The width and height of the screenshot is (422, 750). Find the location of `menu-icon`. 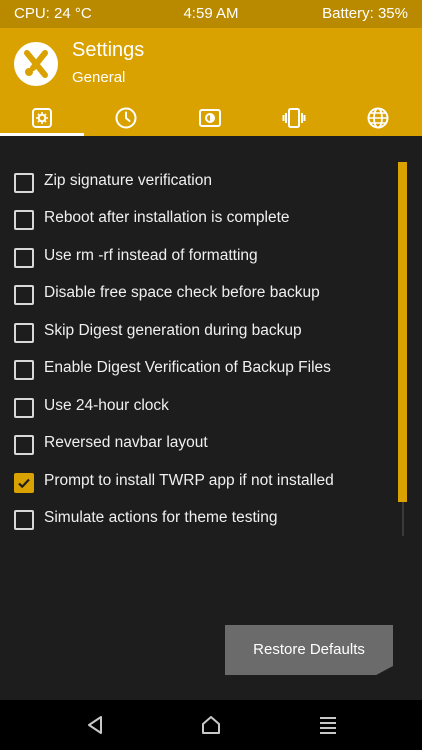

menu-icon is located at coordinates (328, 725).